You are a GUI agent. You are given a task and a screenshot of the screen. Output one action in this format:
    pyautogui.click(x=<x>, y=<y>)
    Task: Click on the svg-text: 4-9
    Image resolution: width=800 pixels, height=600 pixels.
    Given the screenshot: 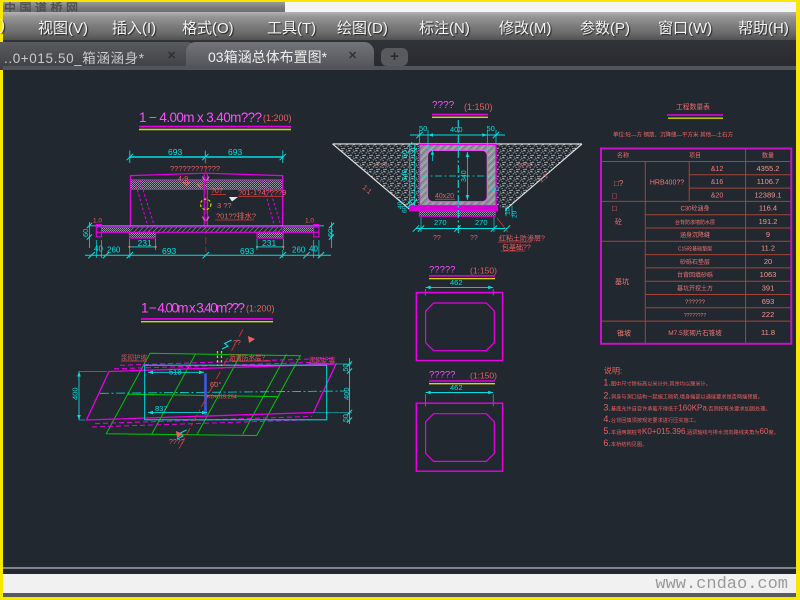 What is the action you would take?
    pyautogui.click(x=183, y=179)
    